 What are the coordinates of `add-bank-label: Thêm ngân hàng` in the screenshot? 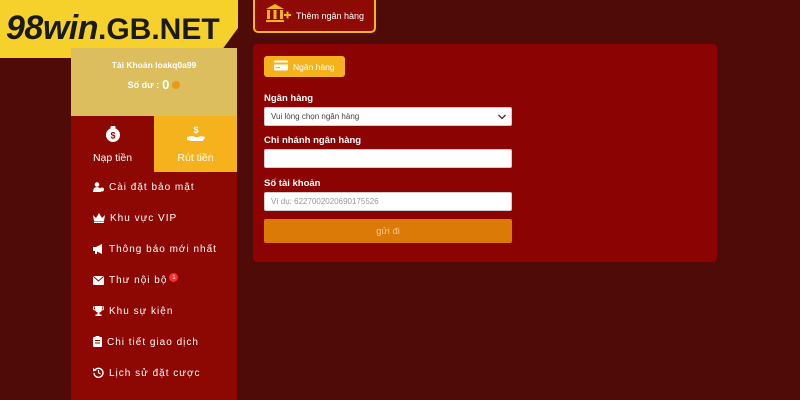 It's located at (330, 15).